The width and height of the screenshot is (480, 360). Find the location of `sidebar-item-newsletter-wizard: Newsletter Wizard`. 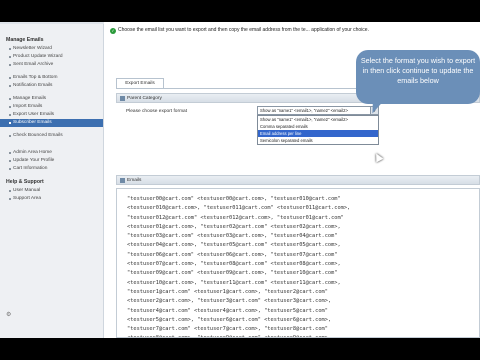

sidebar-item-newsletter-wizard: Newsletter Wizard is located at coordinates (51, 49).